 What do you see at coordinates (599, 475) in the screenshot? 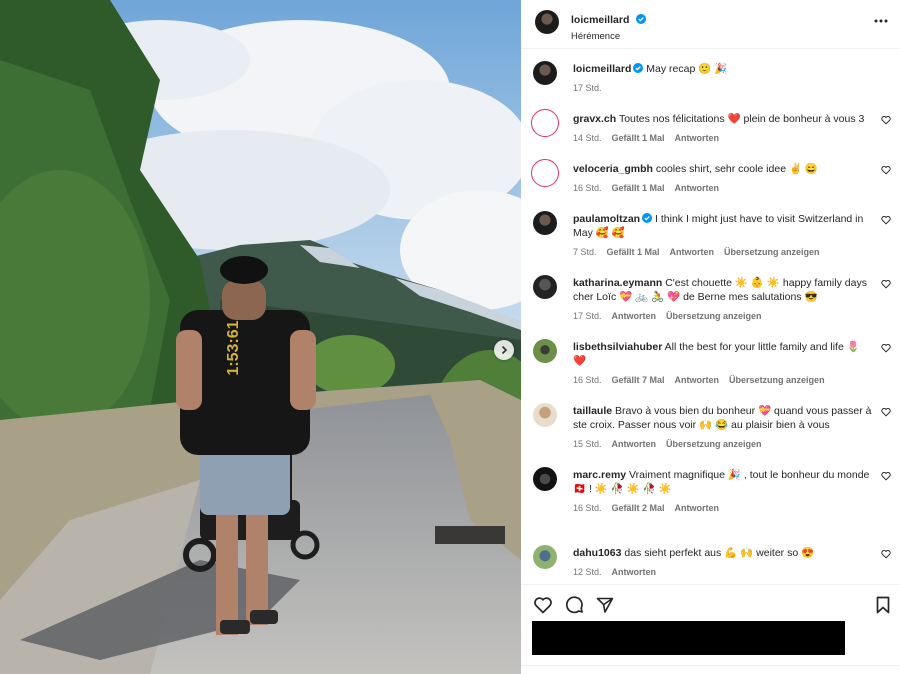
I see `comment-username: marc.remy` at bounding box center [599, 475].